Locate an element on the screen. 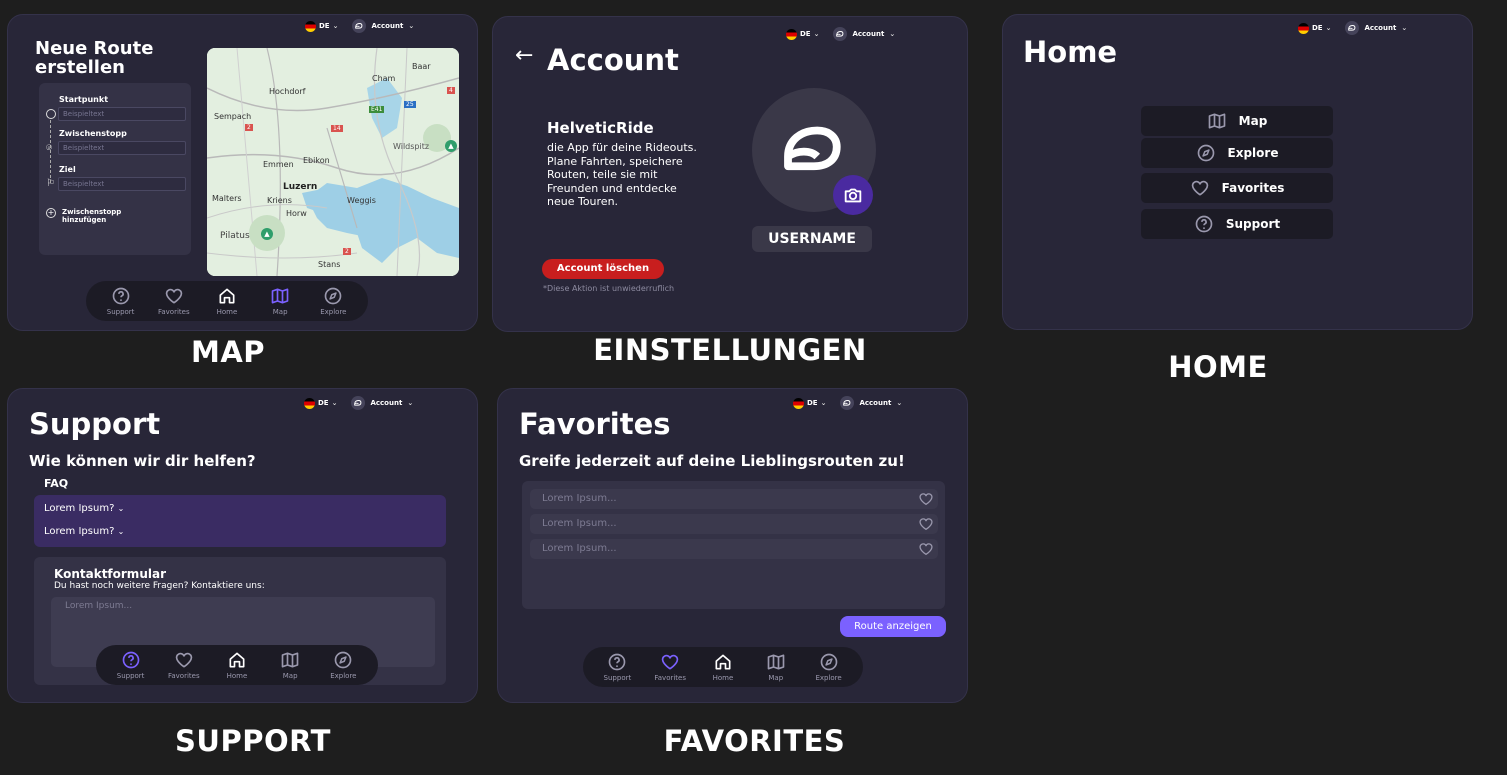 This screenshot has height=775, width=1507. show-route-button: Route anzeigen is located at coordinates (893, 626).